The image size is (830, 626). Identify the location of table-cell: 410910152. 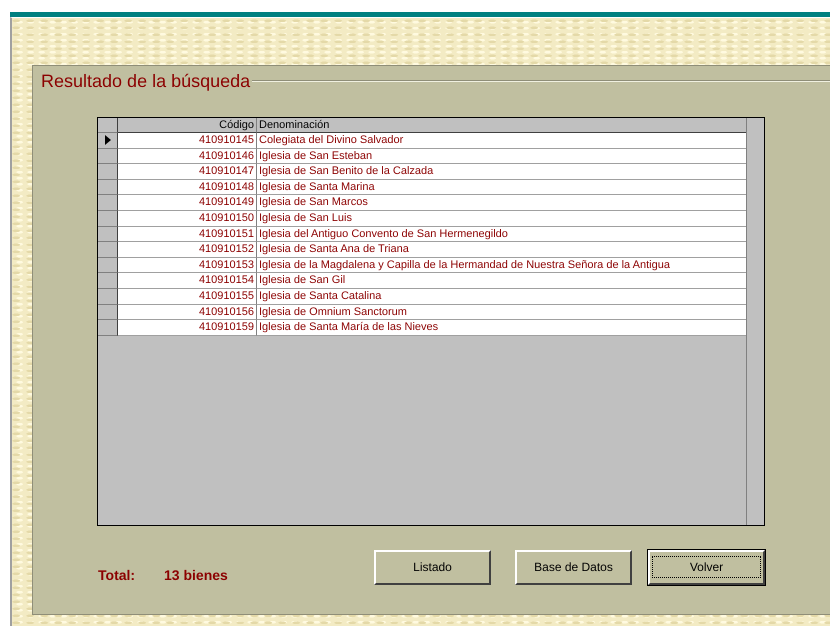
(187, 250).